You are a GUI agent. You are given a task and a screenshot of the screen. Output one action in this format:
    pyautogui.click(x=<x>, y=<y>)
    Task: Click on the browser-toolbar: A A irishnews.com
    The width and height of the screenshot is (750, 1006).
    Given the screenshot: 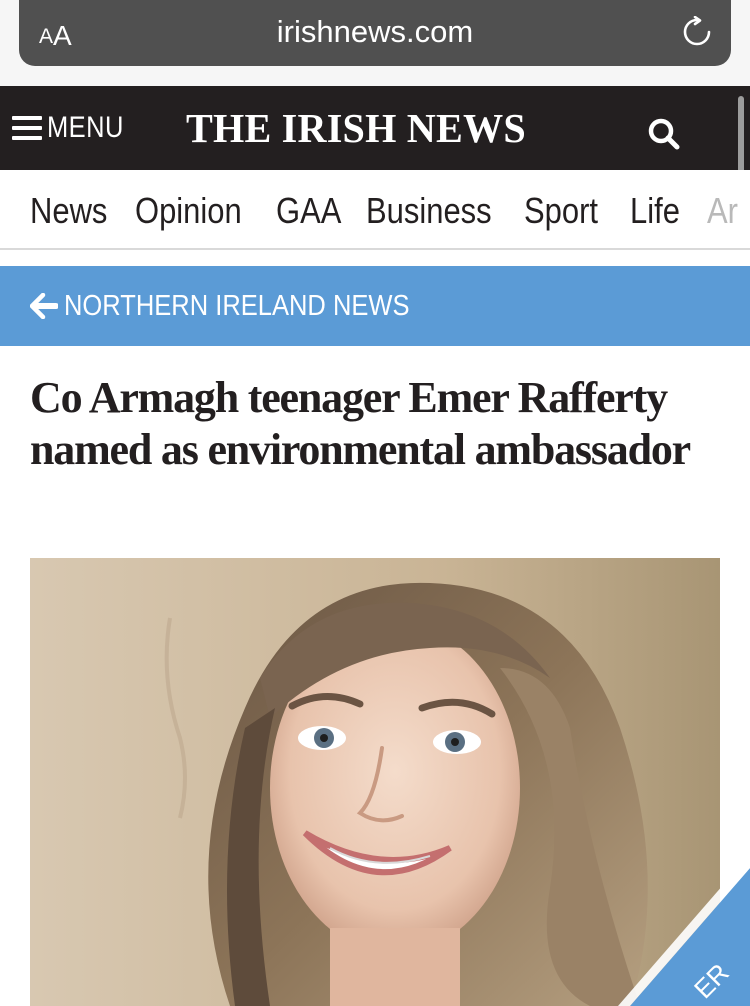 What is the action you would take?
    pyautogui.click(x=375, y=43)
    